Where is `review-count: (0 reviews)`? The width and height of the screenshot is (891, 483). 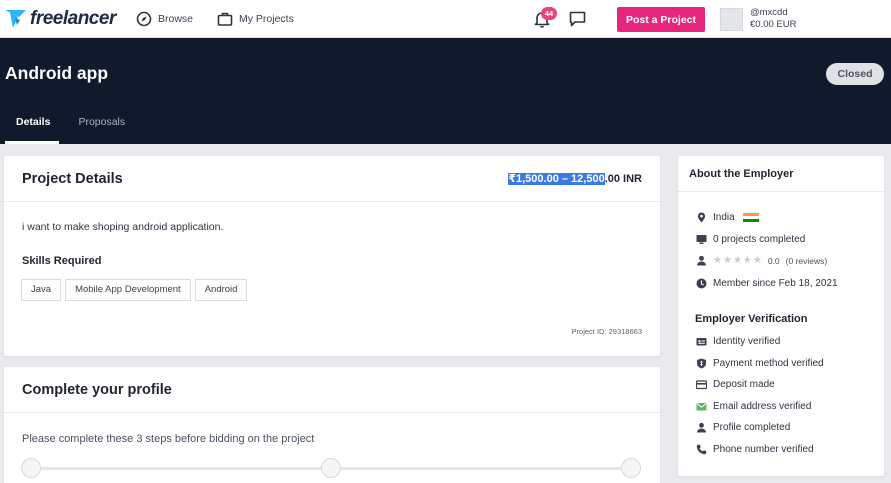
review-count: (0 reviews) is located at coordinates (806, 260).